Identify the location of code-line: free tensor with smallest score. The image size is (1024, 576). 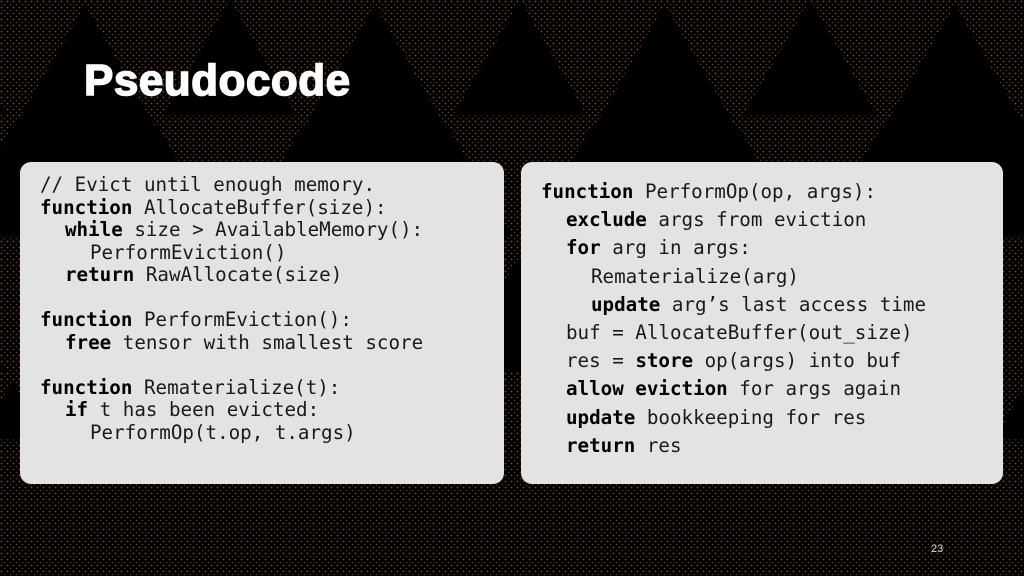
(272, 342).